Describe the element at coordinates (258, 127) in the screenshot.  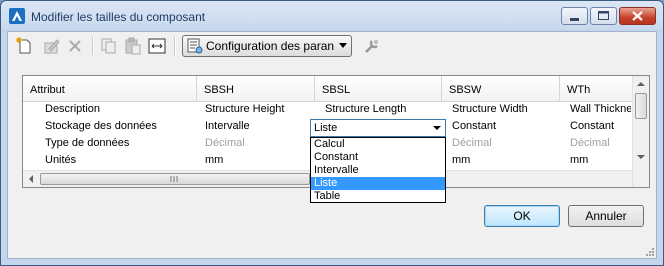
I see `grid-cell: Intervalle` at that location.